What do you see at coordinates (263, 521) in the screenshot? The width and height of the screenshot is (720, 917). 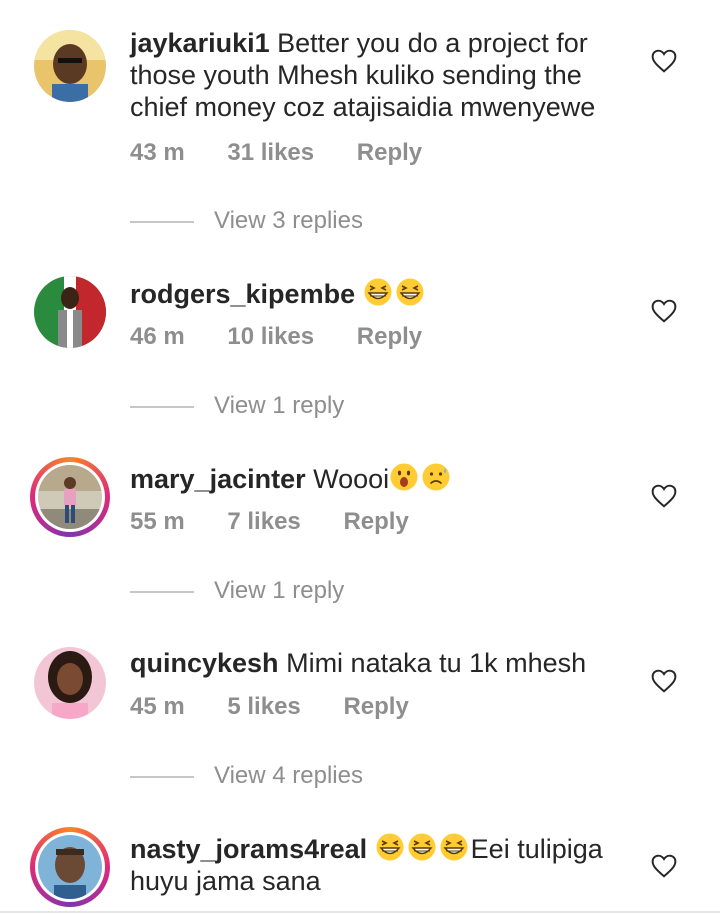 I see `comment-likes: 7 likes` at bounding box center [263, 521].